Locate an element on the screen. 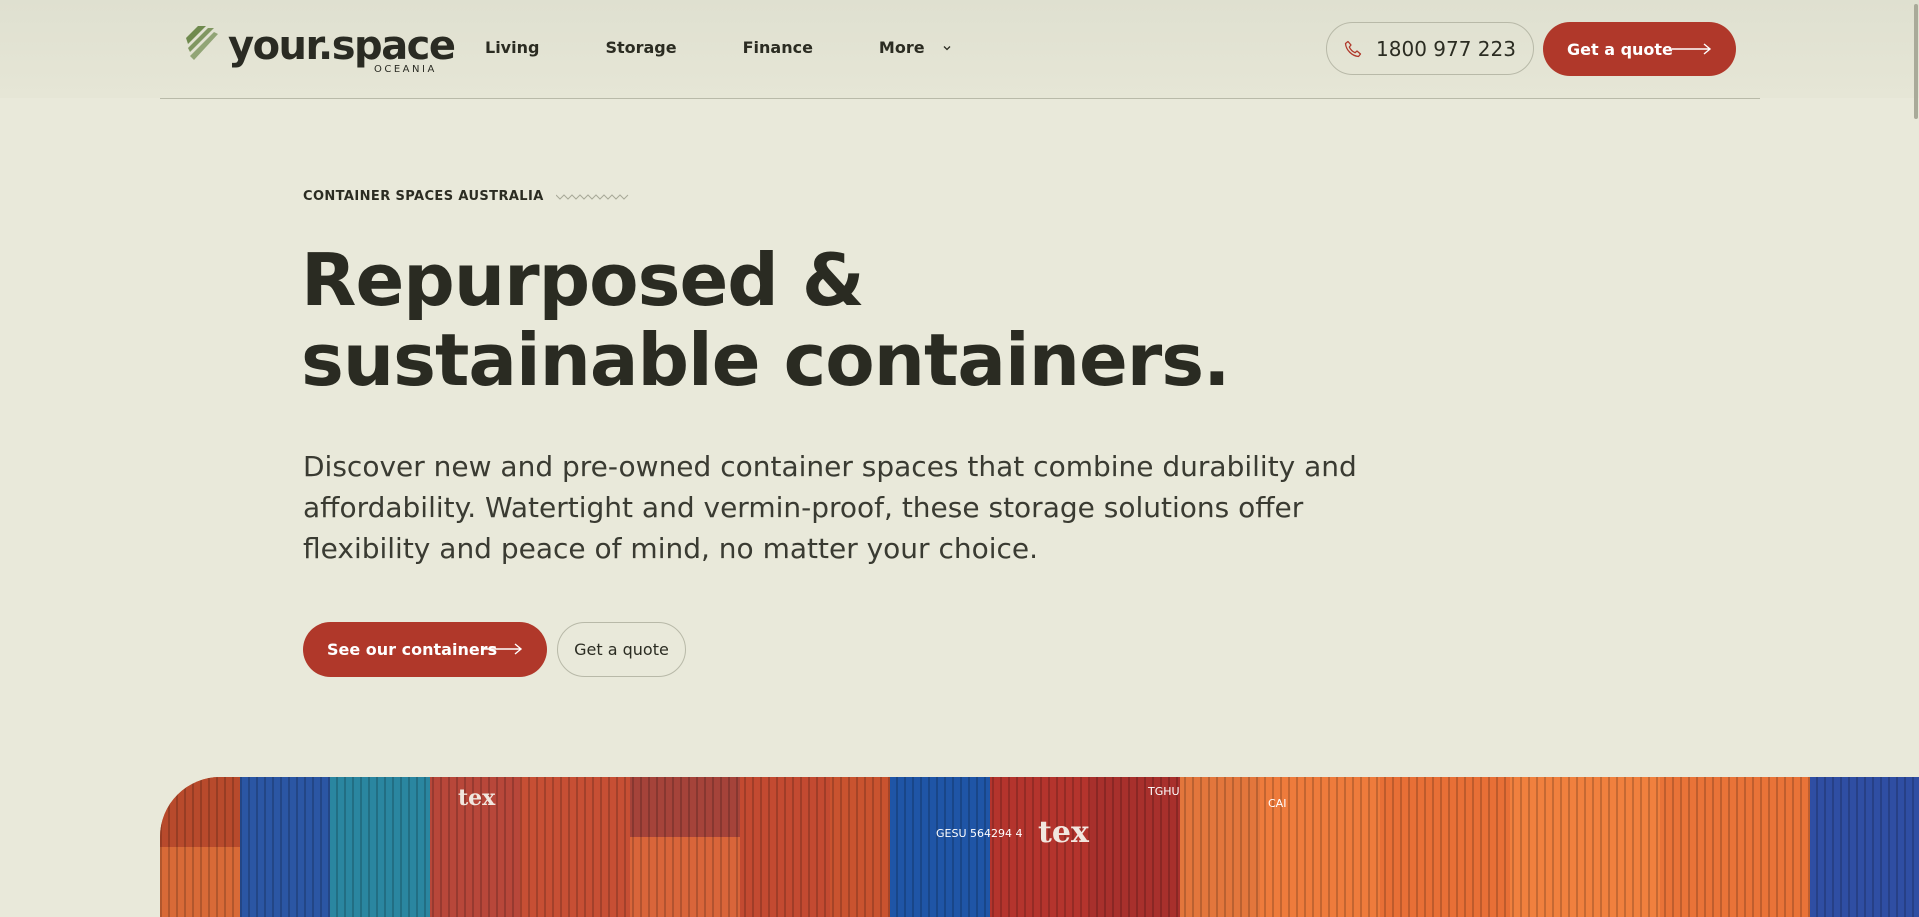 The width and height of the screenshot is (1919, 917). main-nav: Living Storage Finance More is located at coordinates (751, 47).